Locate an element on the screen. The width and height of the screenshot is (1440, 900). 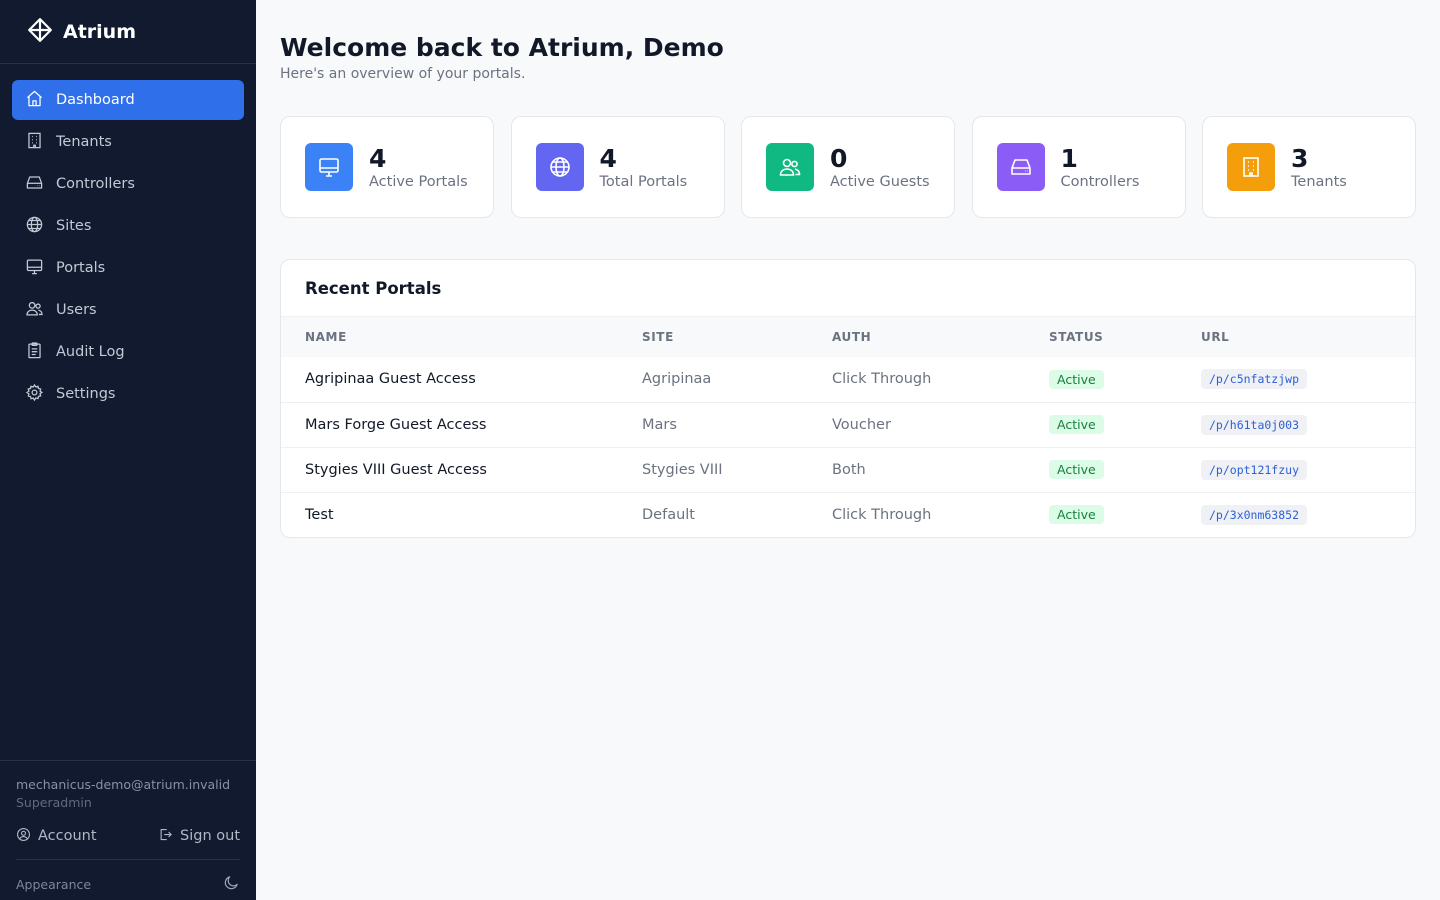
stat-value: 0 is located at coordinates (839, 158).